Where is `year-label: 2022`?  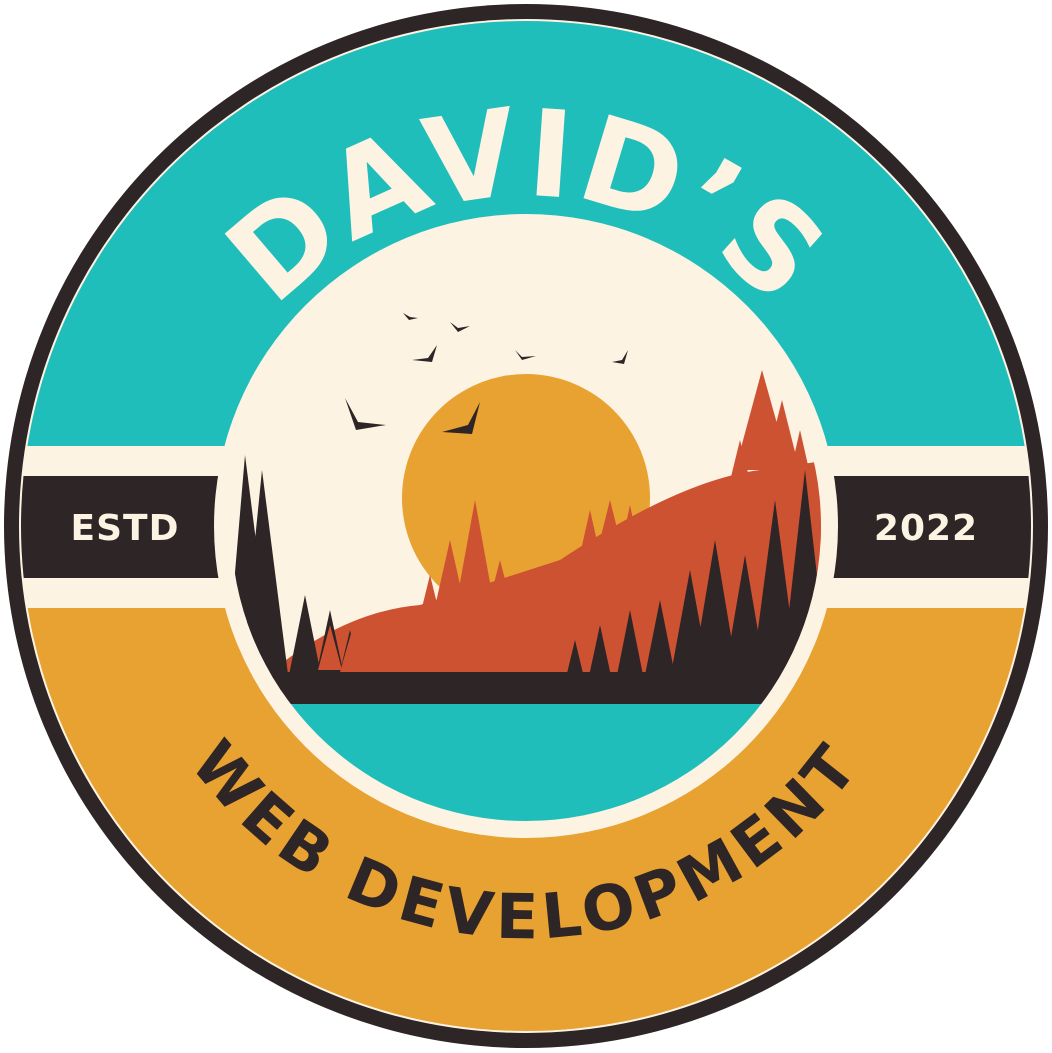 year-label: 2022 is located at coordinates (926, 528).